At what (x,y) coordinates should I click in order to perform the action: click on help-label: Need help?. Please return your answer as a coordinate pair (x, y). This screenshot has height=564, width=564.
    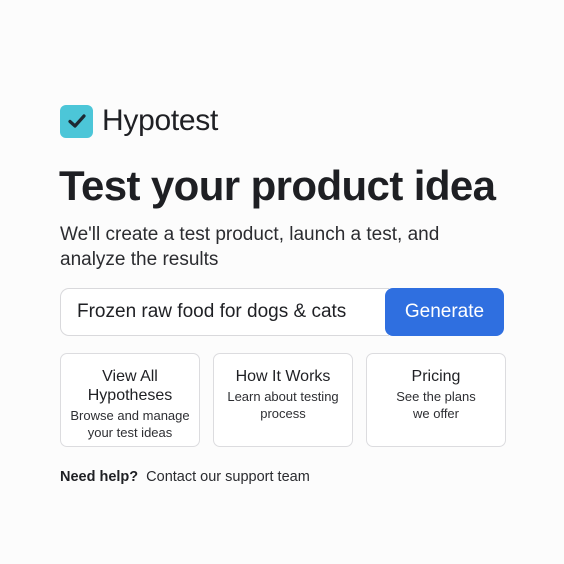
    Looking at the image, I should click on (99, 477).